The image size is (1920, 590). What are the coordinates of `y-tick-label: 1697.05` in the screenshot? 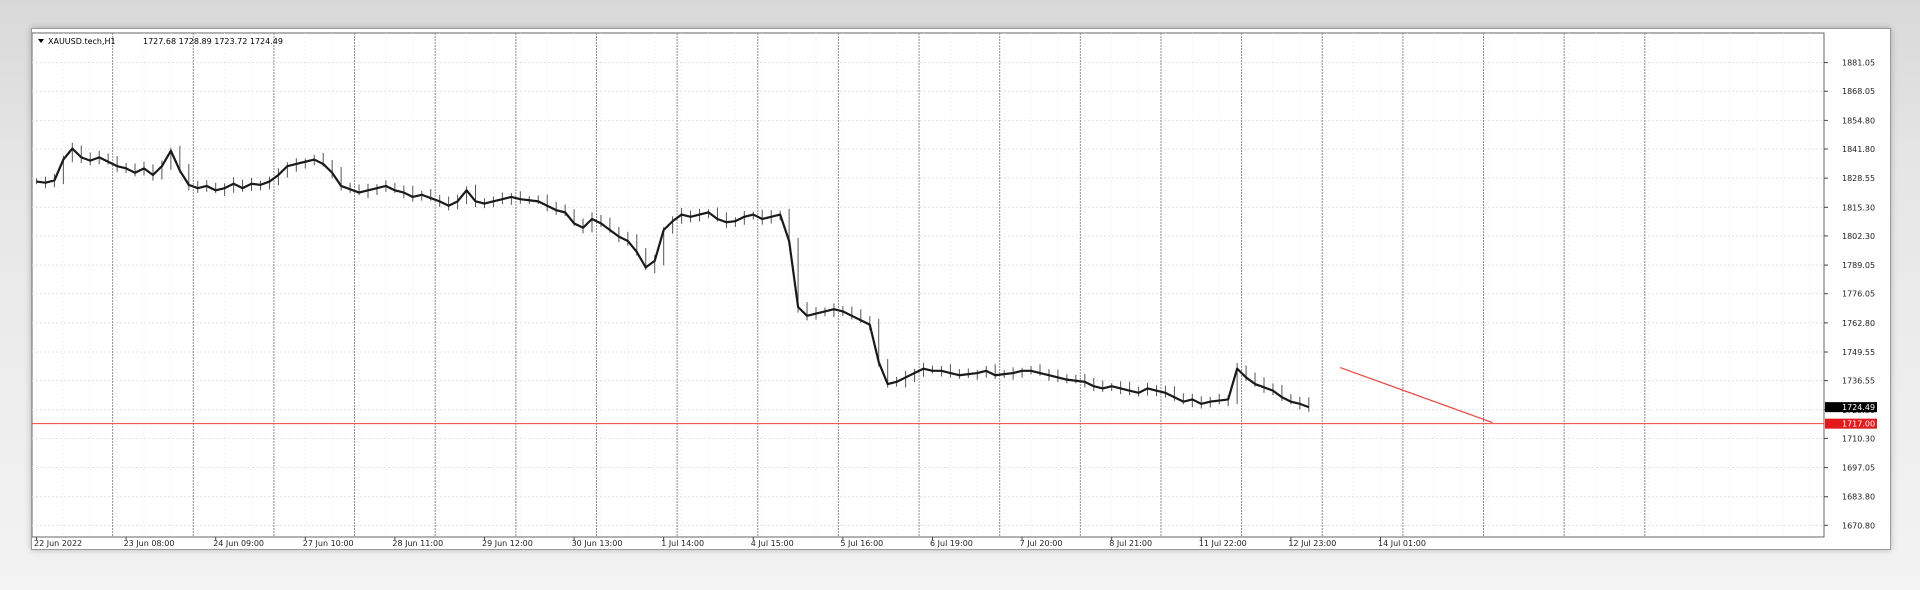 It's located at (1858, 468).